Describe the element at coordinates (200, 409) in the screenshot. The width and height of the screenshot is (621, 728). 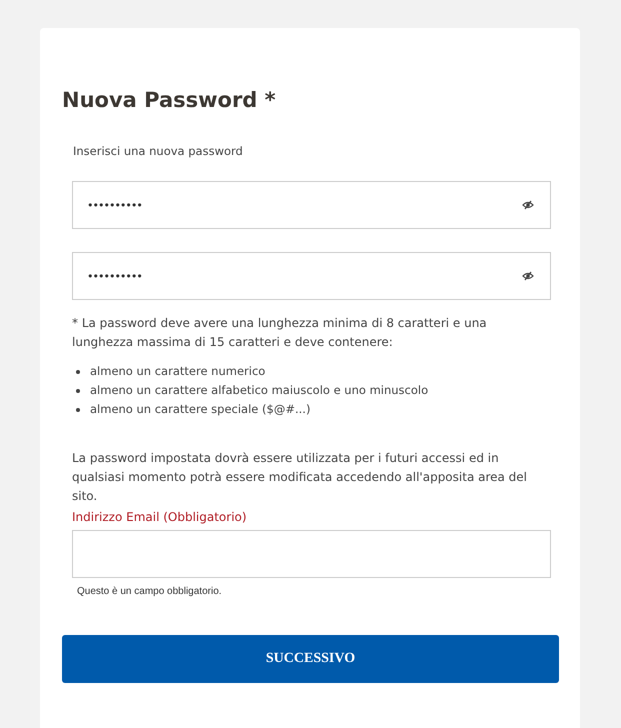
I see `rule-item: almeno un carattere speciale ($@#...)` at that location.